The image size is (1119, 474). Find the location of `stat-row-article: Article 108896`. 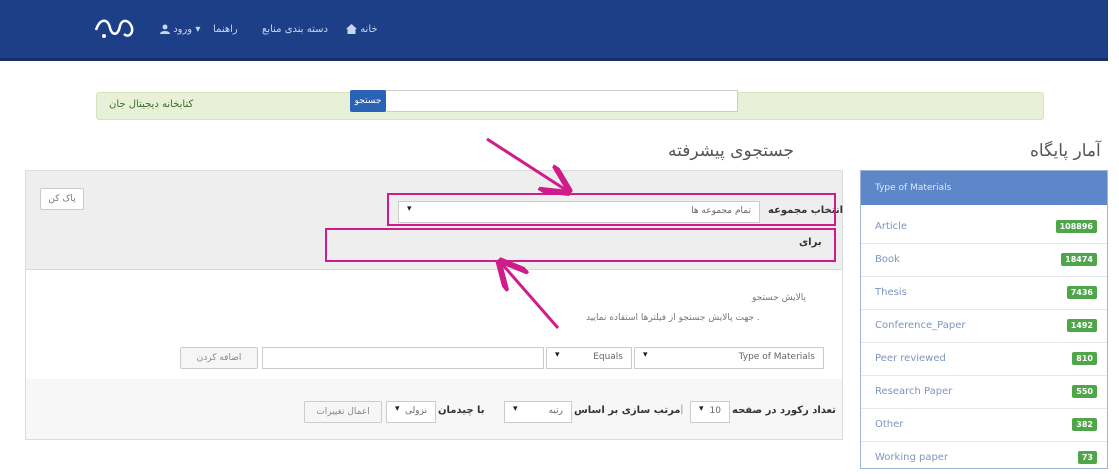

stat-row-article: Article 108896 is located at coordinates (984, 227).